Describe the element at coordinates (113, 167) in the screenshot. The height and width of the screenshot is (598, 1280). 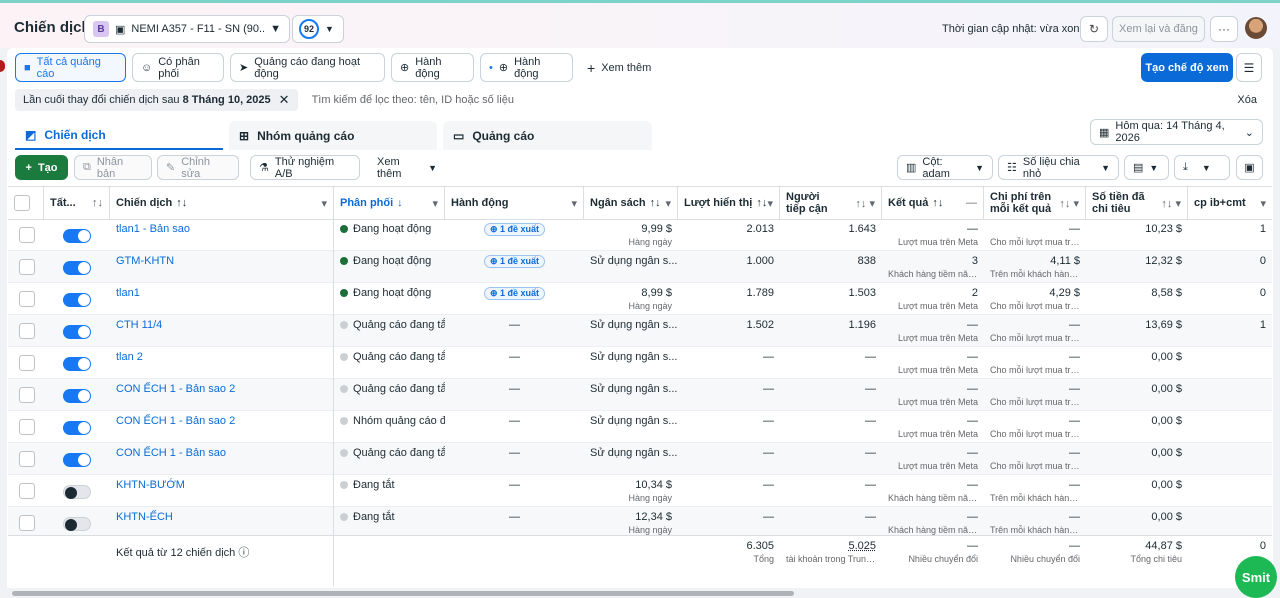
I see `duplicate-button: ⧉ Nhân bản` at that location.